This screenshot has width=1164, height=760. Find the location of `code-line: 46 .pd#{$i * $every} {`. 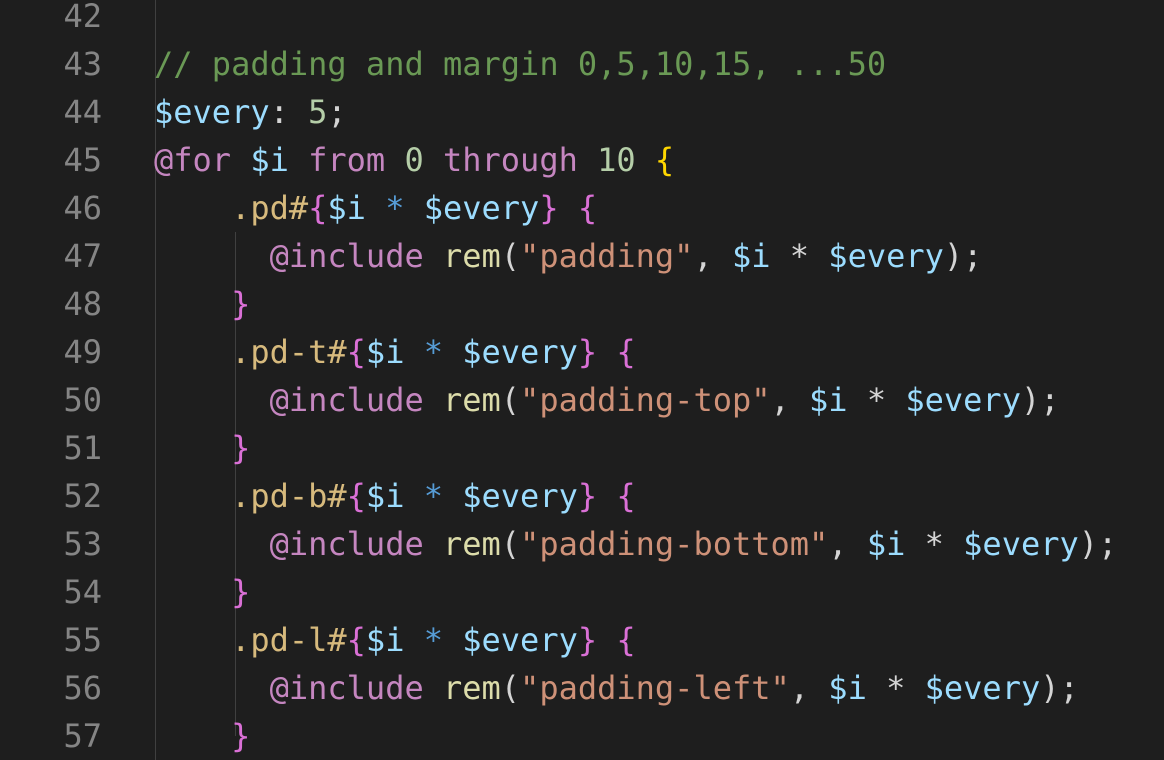

code-line: 46 .pd#{$i * $every} { is located at coordinates (582, 208).